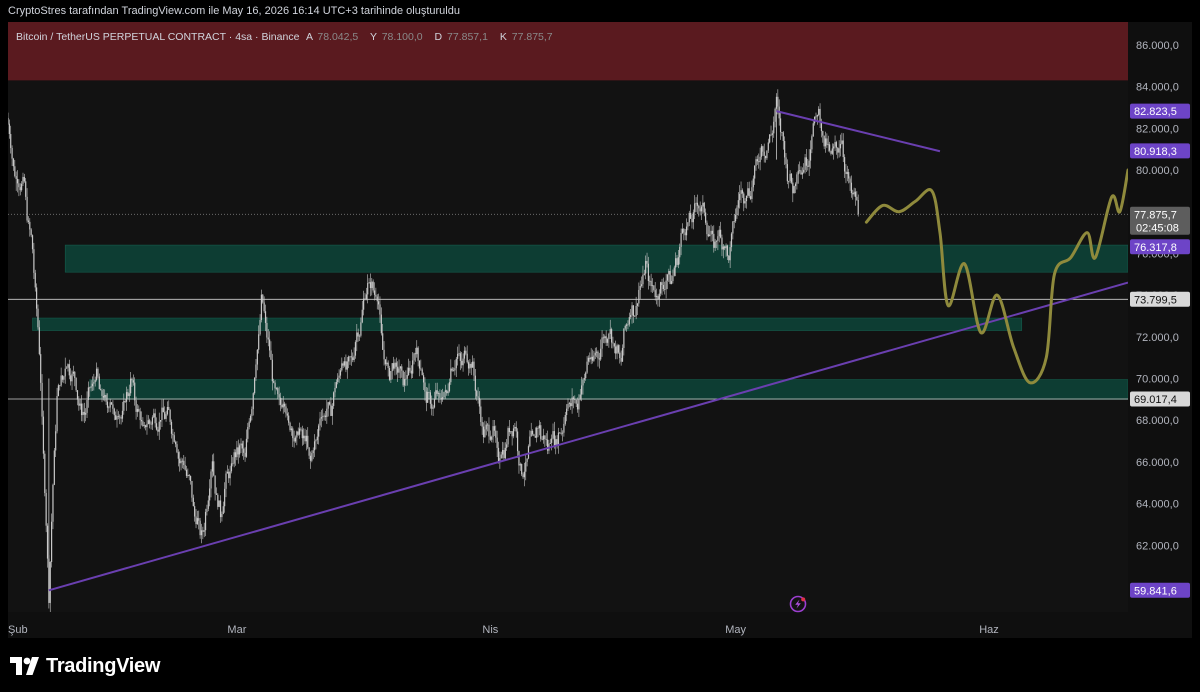 The image size is (1200, 692). What do you see at coordinates (373, 37) in the screenshot?
I see `high-label: Y` at bounding box center [373, 37].